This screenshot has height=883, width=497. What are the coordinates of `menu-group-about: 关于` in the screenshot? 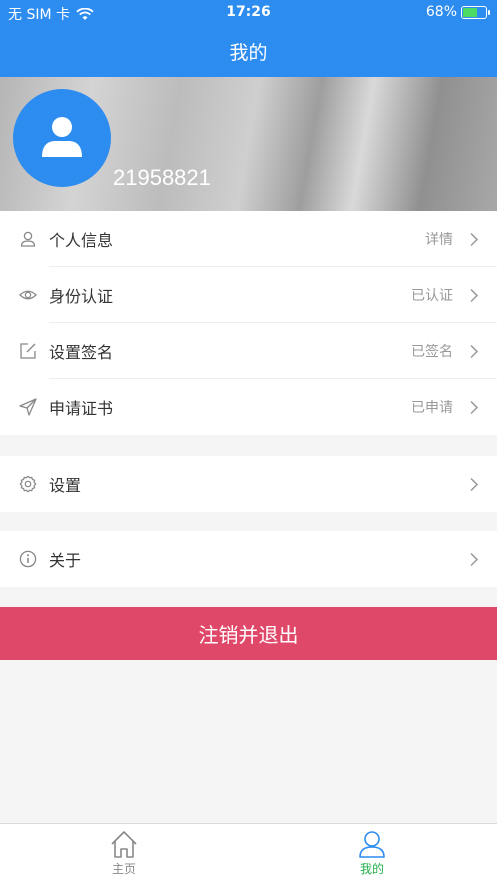 It's located at (248, 559).